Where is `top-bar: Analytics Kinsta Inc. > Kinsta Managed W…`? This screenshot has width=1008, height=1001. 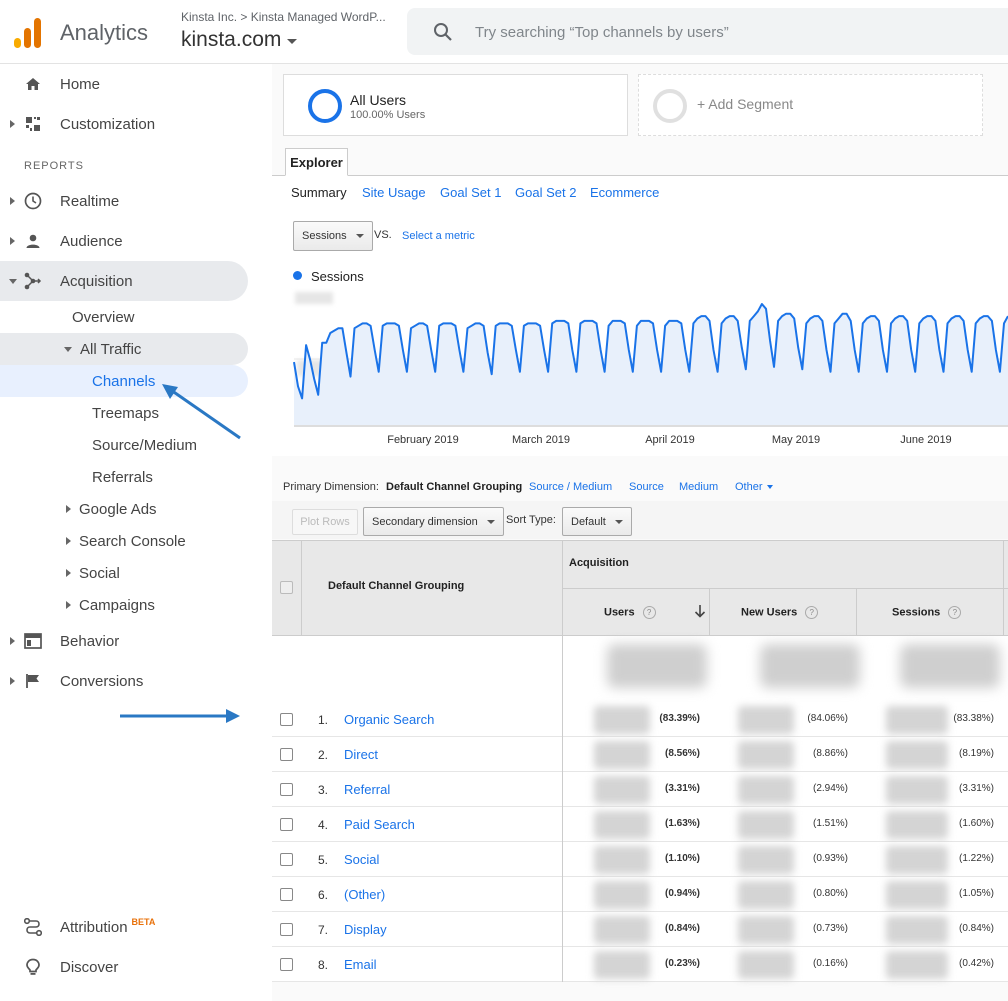
top-bar: Analytics Kinsta Inc. > Kinsta Managed W… is located at coordinates (504, 32).